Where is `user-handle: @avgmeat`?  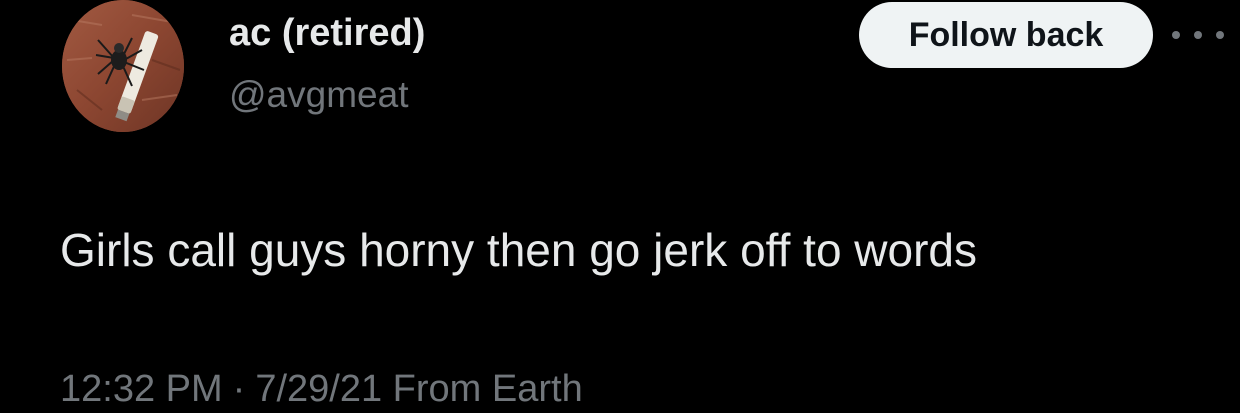 user-handle: @avgmeat is located at coordinates (318, 95).